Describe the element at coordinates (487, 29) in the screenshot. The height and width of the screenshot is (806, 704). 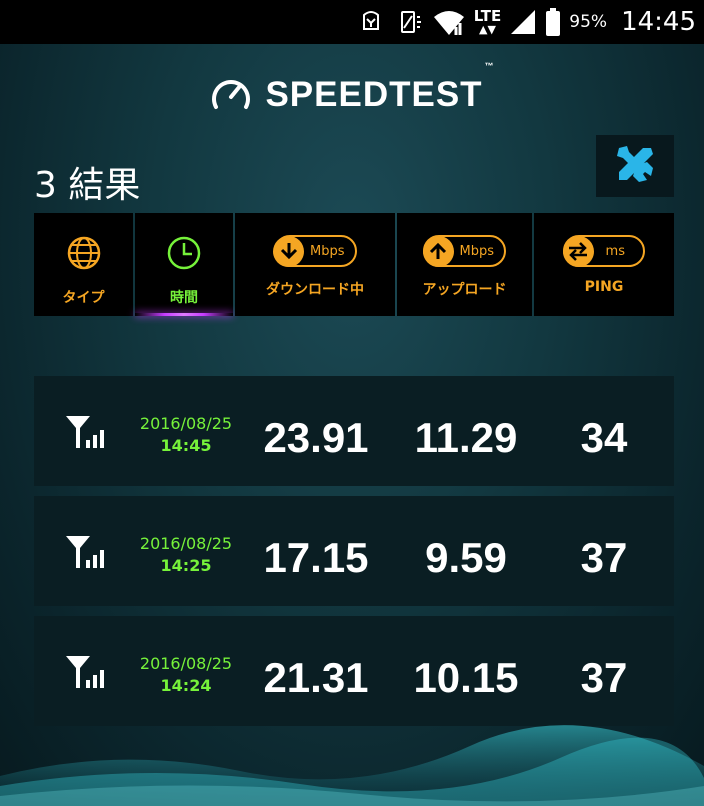
I see `data-activity-arrows-icon: ▲▼` at that location.